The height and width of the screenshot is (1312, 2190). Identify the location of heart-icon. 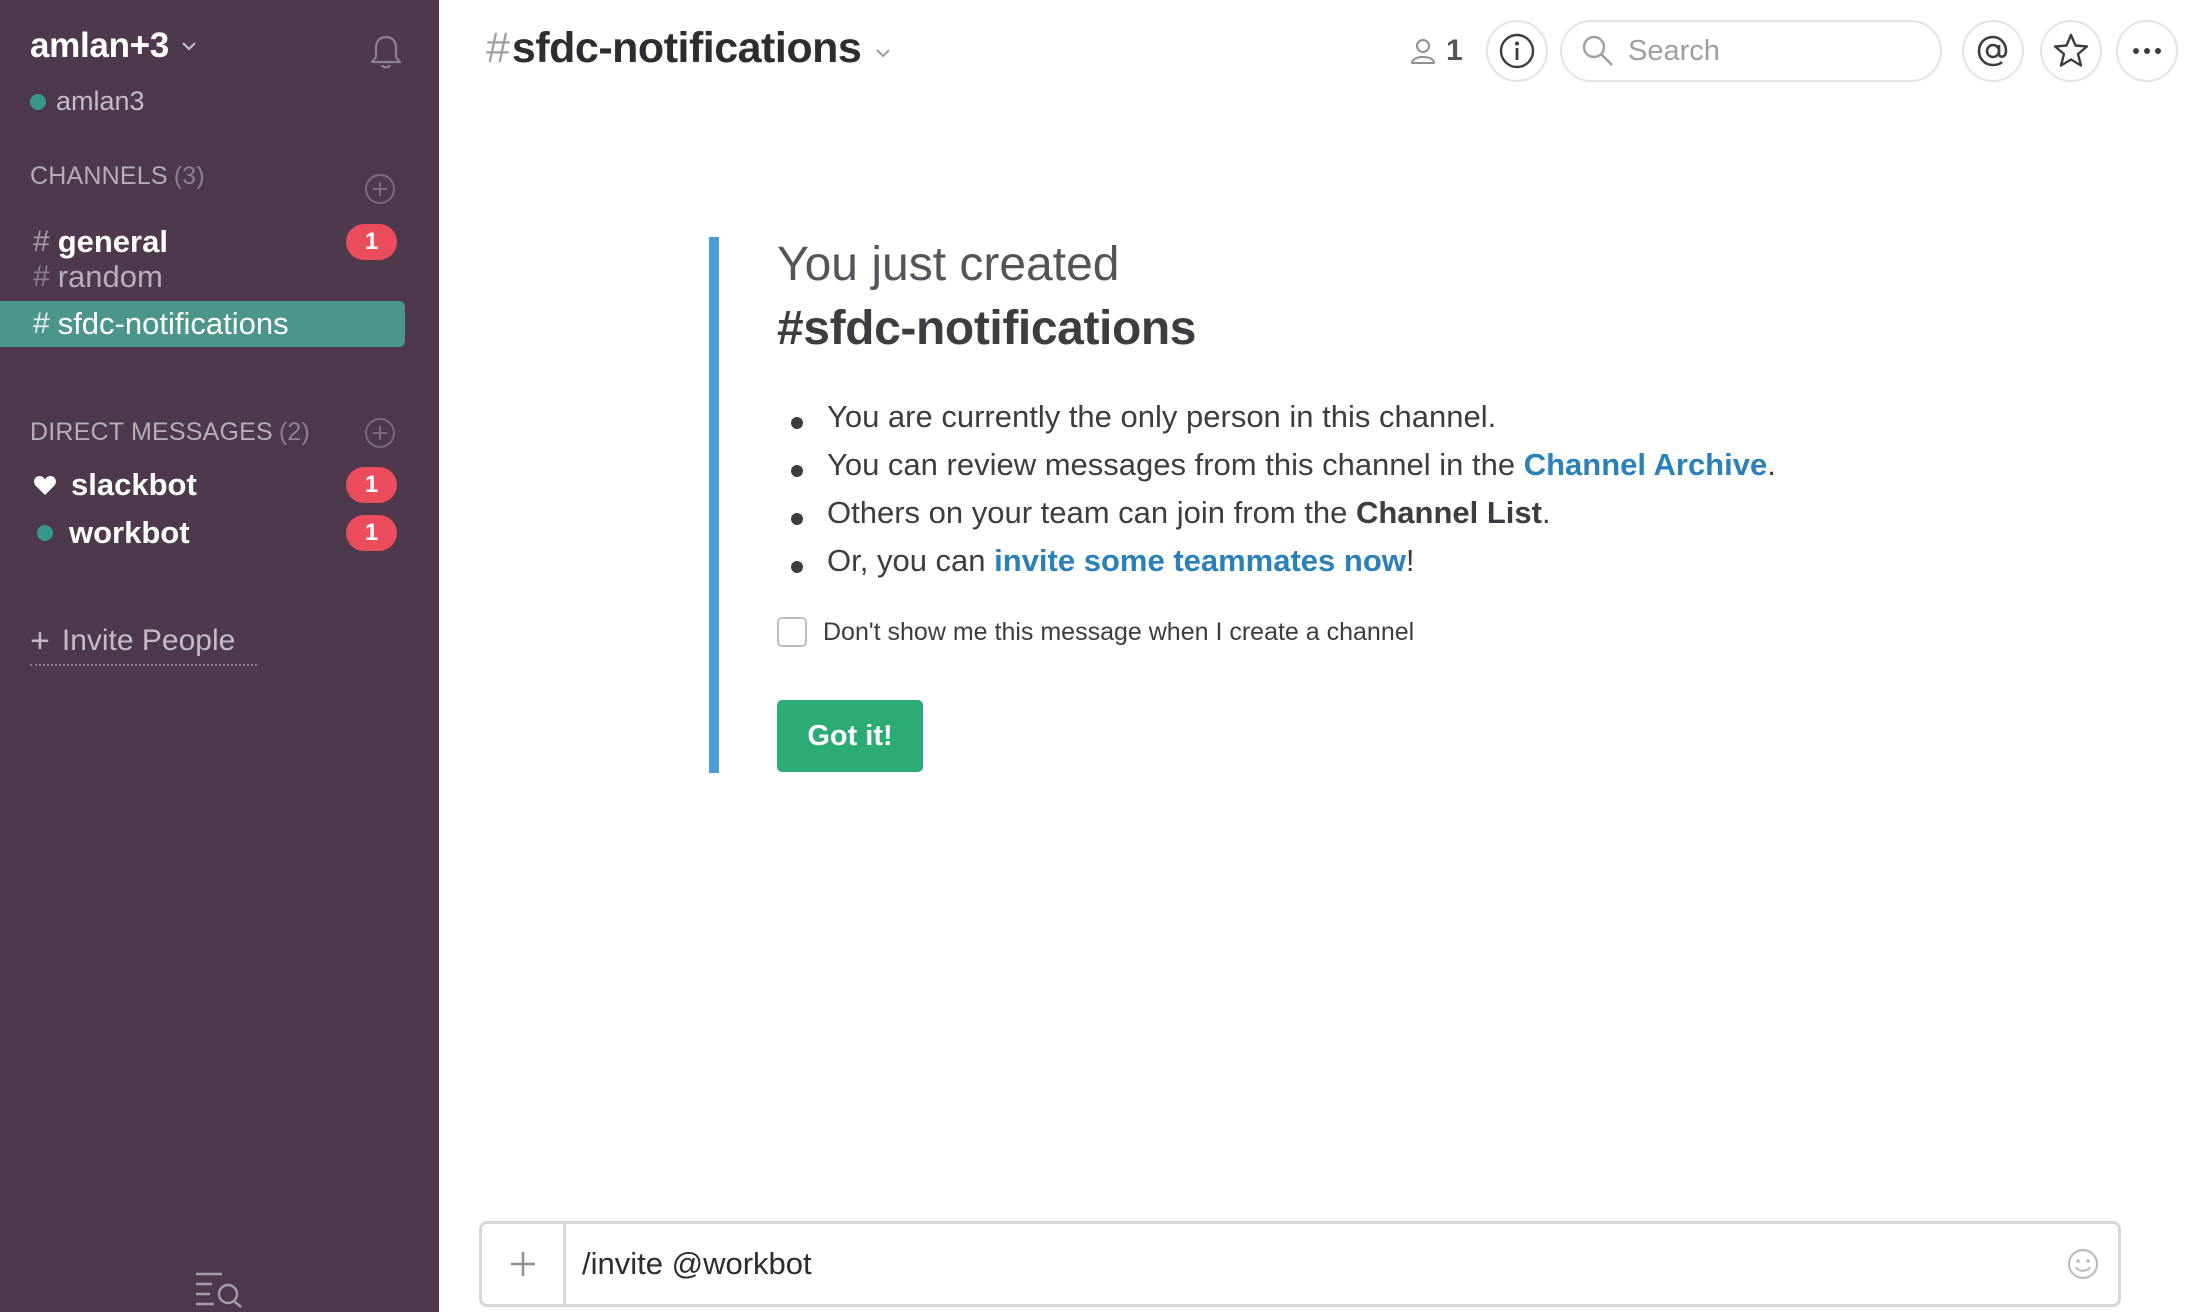
(45, 485).